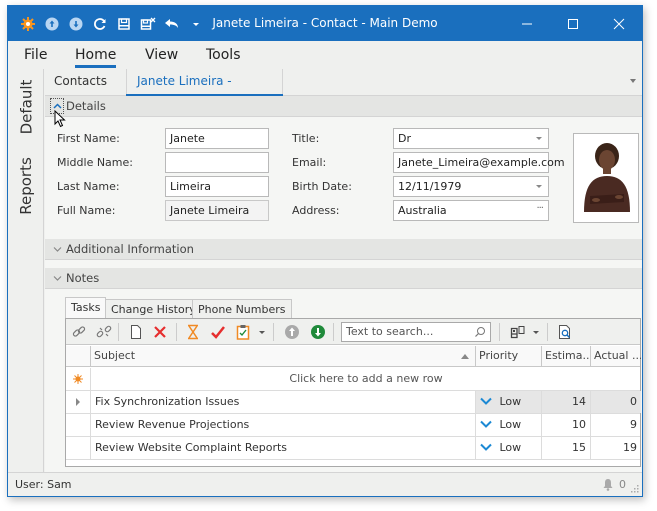 The image size is (657, 511). Describe the element at coordinates (480, 332) in the screenshot. I see `search-icon` at that location.